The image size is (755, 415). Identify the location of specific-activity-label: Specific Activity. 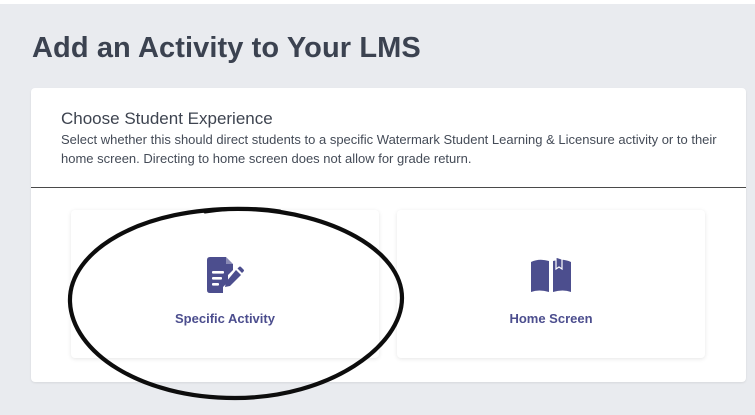
(225, 318).